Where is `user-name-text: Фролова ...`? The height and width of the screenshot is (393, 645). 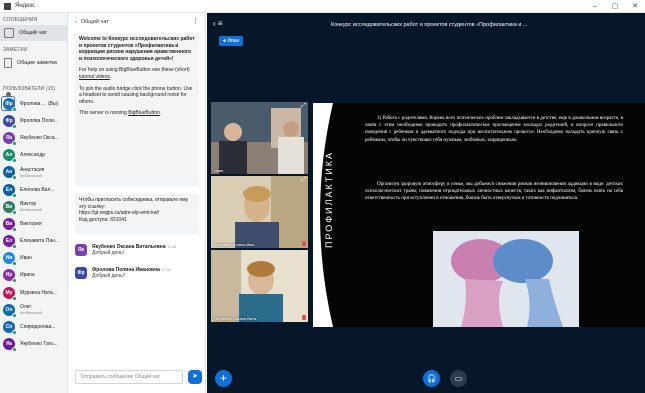
user-name-text: Фролова ... is located at coordinates (33, 103).